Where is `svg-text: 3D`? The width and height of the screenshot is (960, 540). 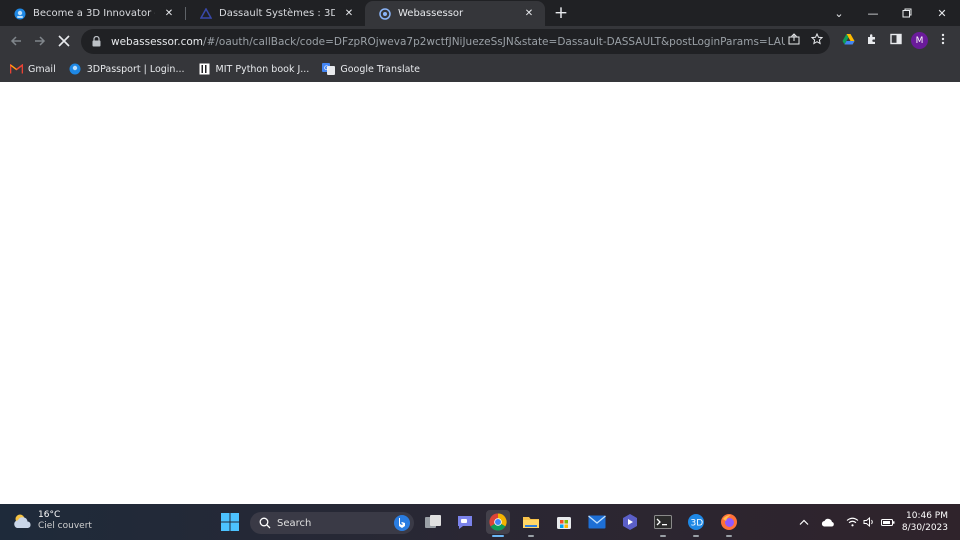
svg-text: 3D is located at coordinates (697, 524).